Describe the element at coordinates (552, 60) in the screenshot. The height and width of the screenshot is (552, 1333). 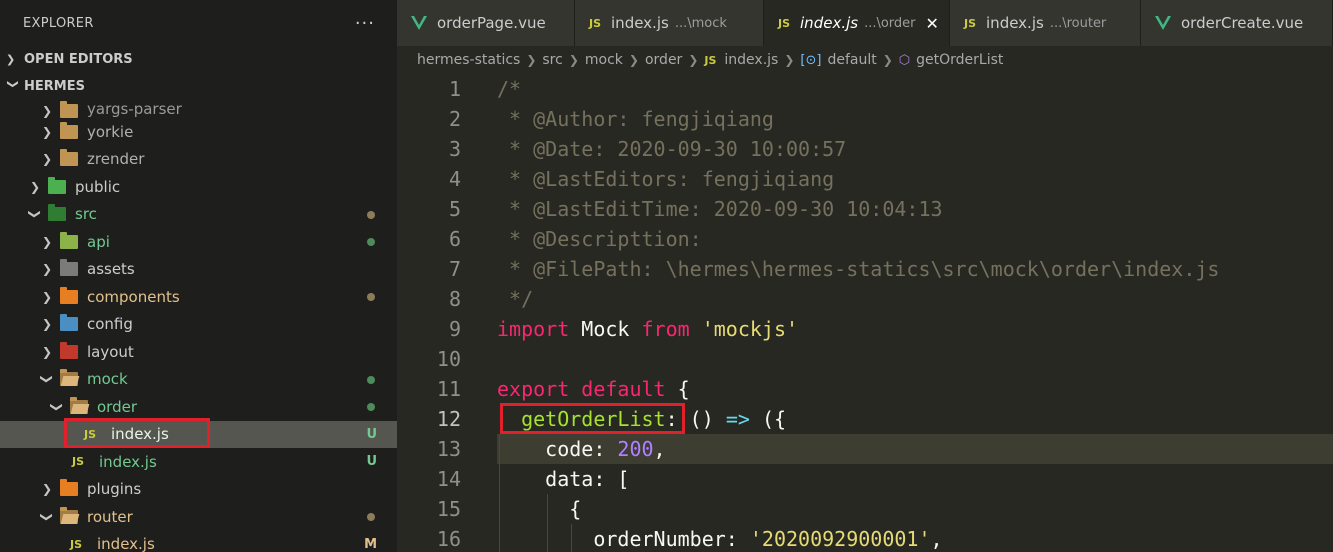
I see `breadcrumb-item: src` at that location.